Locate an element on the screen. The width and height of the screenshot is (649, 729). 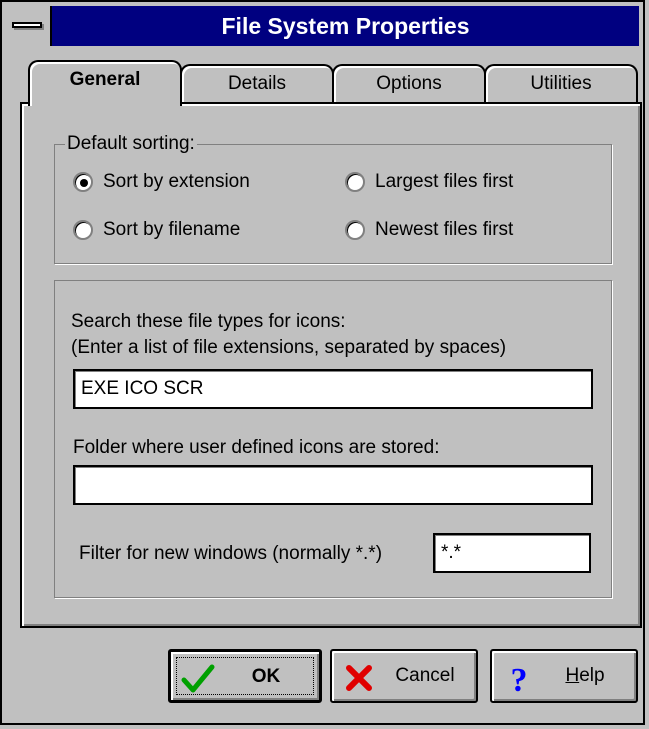
help-button: ? Help is located at coordinates (564, 676).